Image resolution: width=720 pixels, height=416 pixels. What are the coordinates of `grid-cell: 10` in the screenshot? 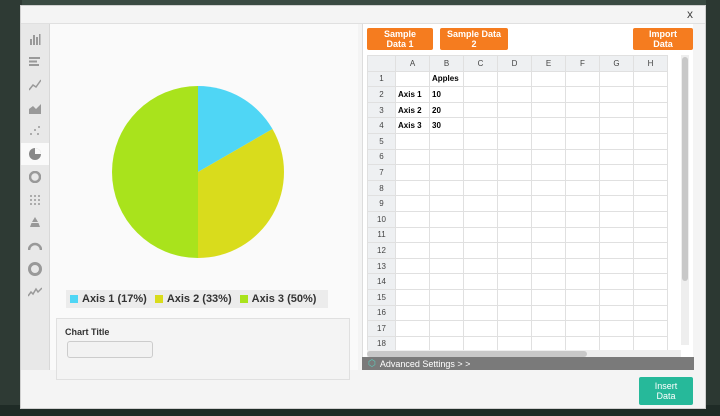 It's located at (446, 94).